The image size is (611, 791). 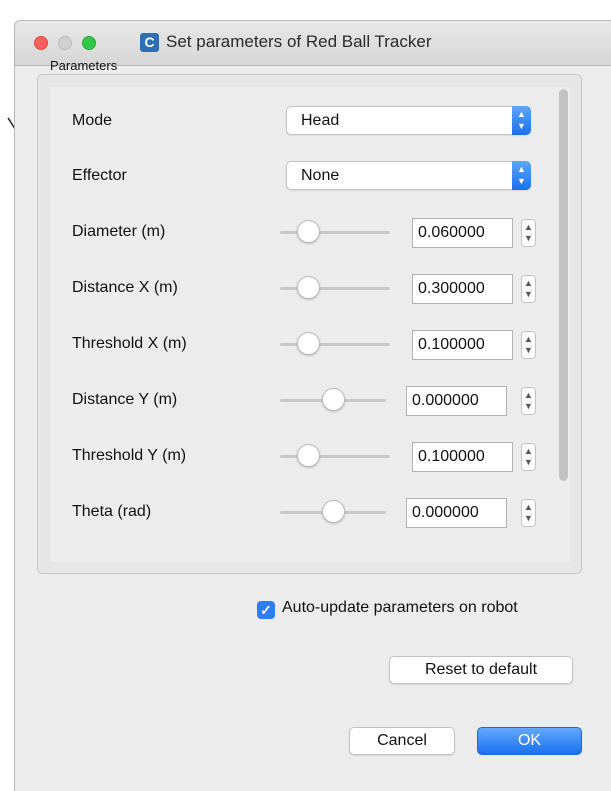 I want to click on mode-row: Mode Head ▲ ▼, so click(x=305, y=122).